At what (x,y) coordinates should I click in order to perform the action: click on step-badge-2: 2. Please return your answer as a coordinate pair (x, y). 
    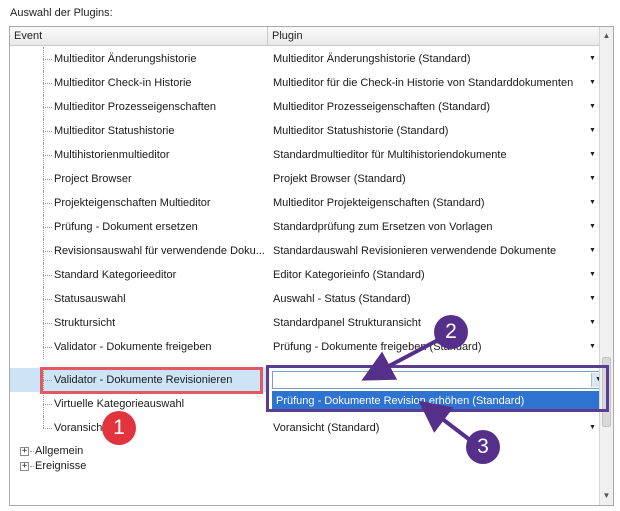
    Looking at the image, I should click on (451, 332).